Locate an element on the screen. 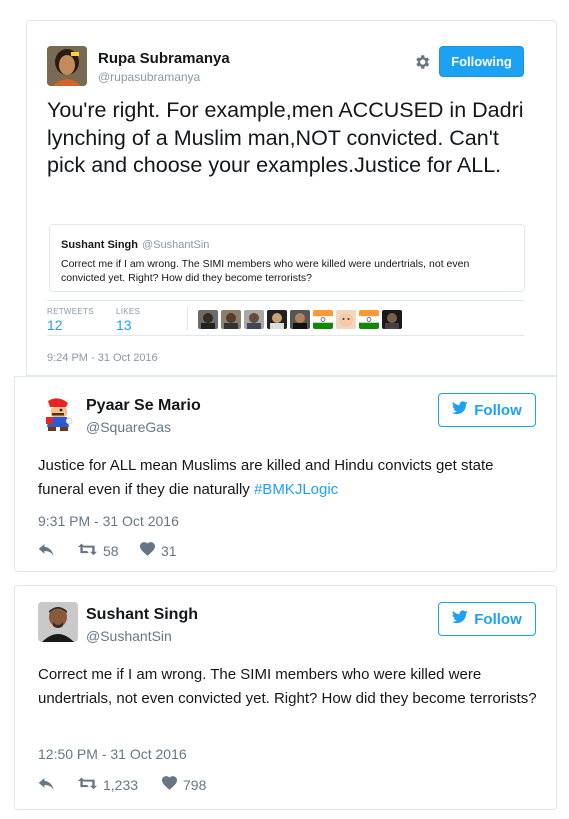 This screenshot has width=569, height=819. author-name: Rupa Subramanya is located at coordinates (164, 58).